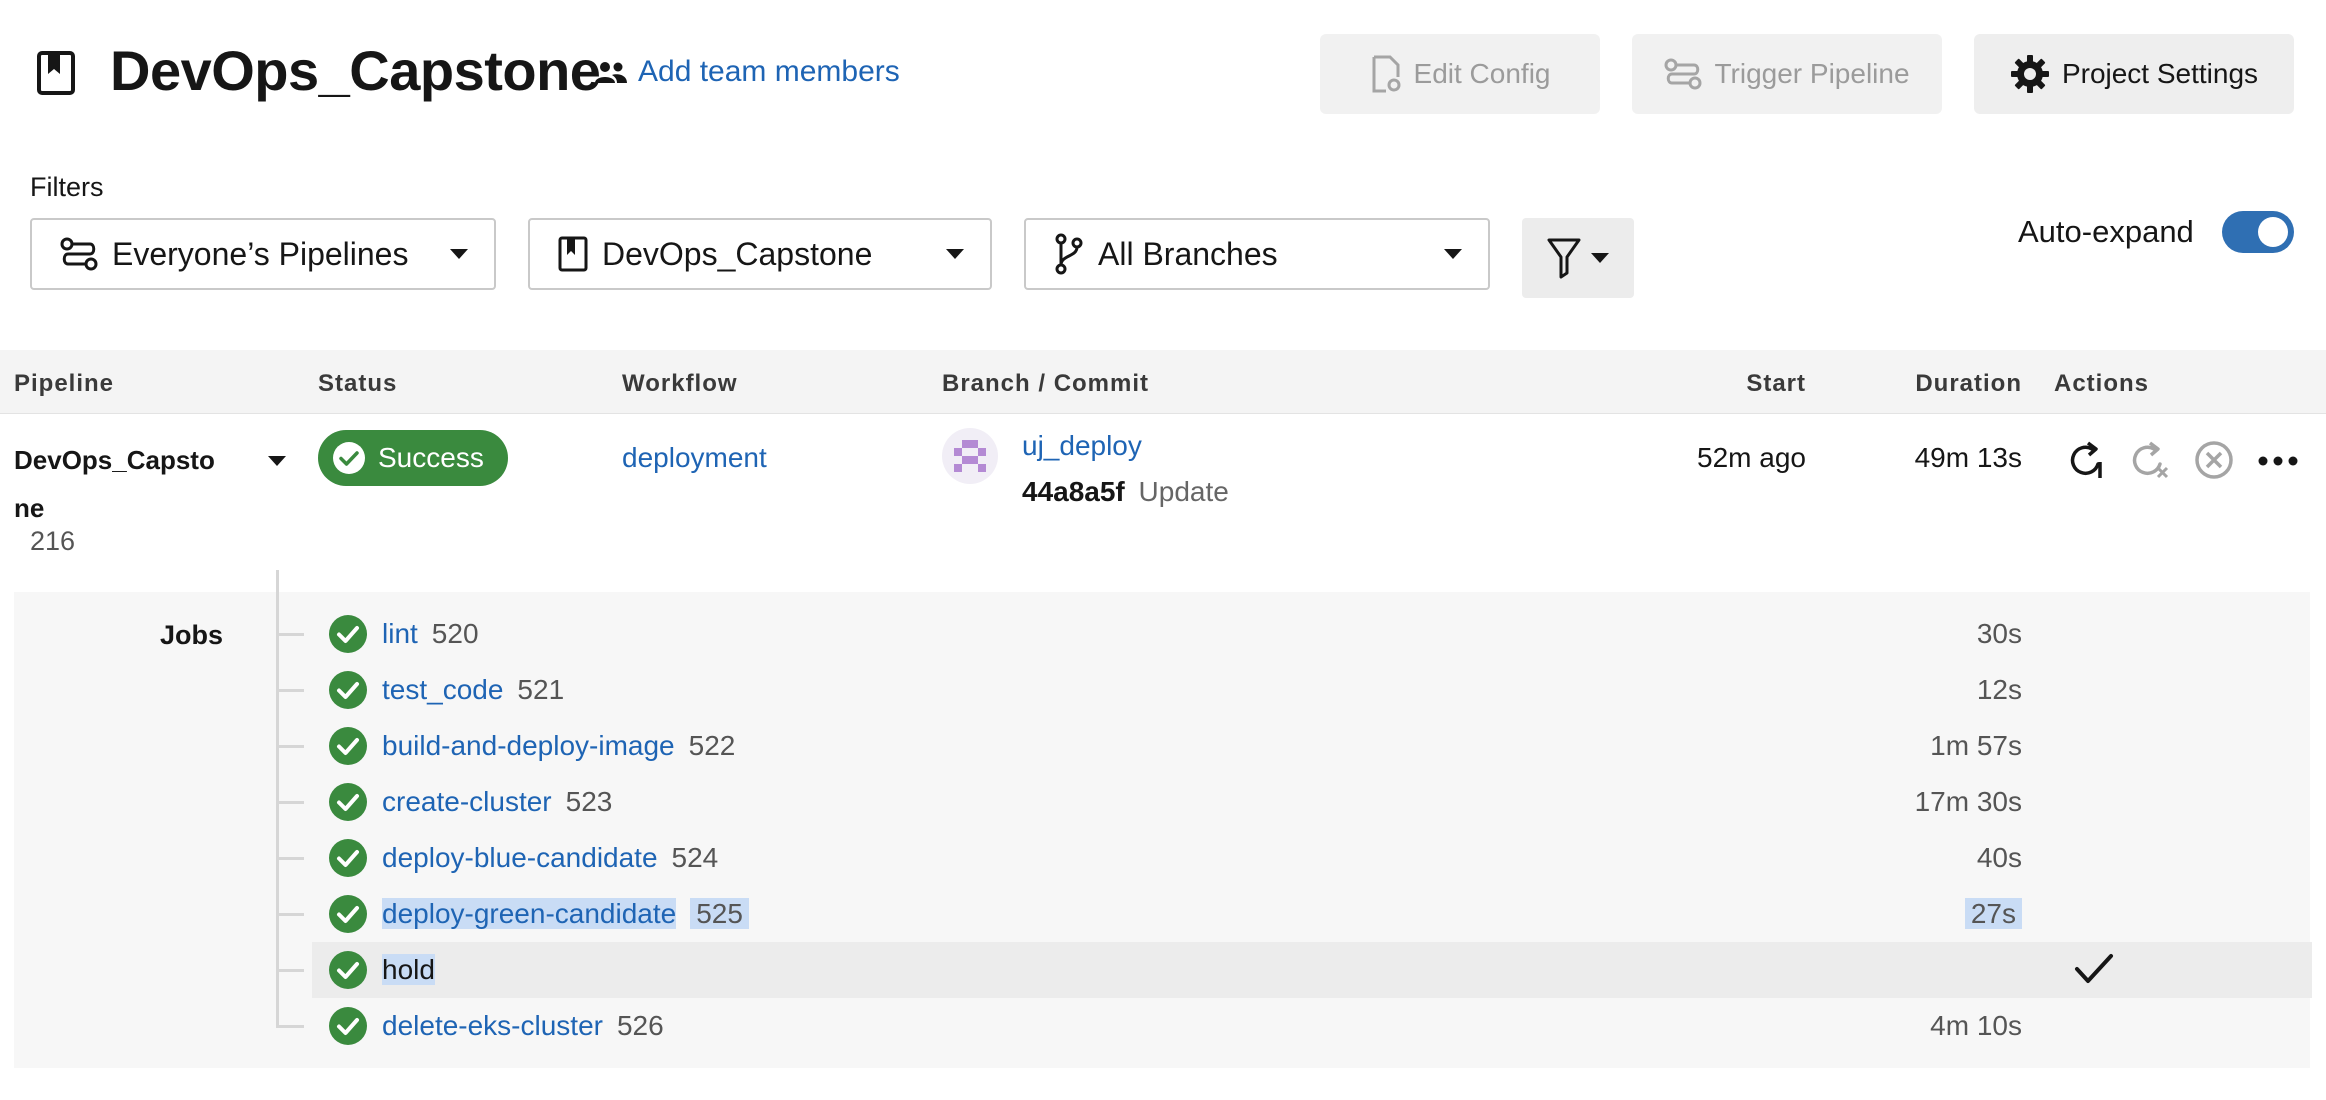 This screenshot has width=2326, height=1100. Describe the element at coordinates (408, 969) in the screenshot. I see `job-name-hold: hold` at that location.